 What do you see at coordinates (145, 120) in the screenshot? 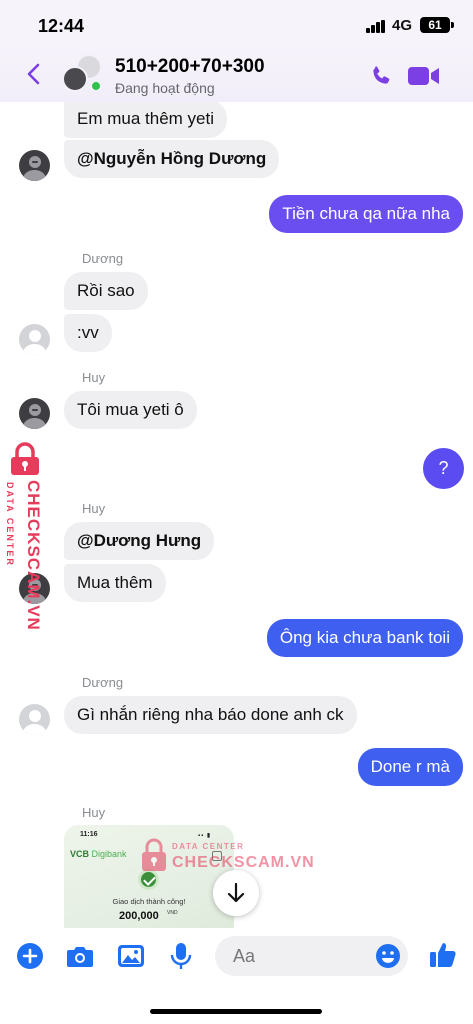
I see `message-in: Em mua thêm yeti` at bounding box center [145, 120].